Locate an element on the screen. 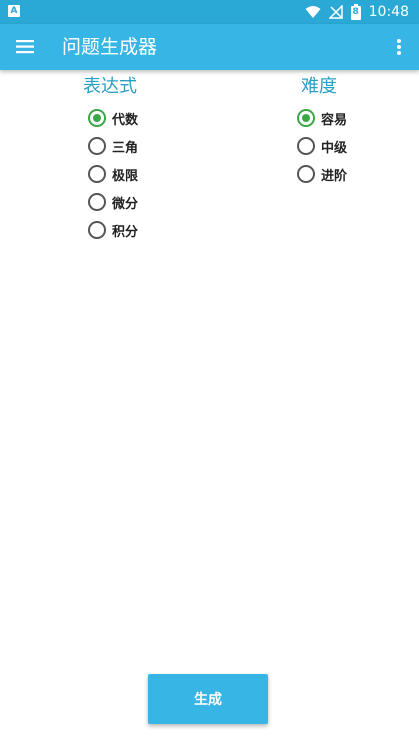 The height and width of the screenshot is (744, 419). radio-label: 三角 is located at coordinates (125, 148).